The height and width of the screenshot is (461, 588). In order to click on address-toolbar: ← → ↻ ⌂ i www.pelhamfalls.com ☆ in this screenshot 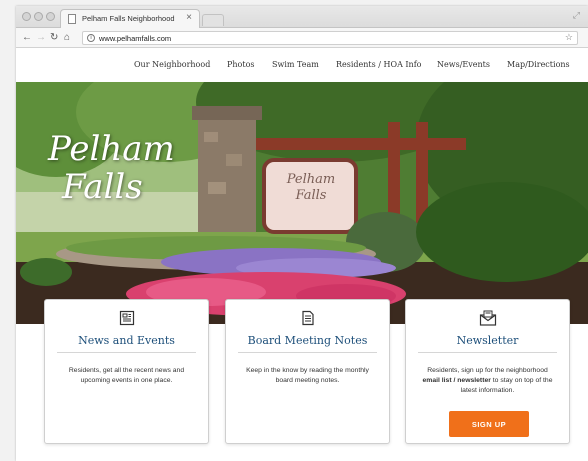, I will do `click(302, 38)`.